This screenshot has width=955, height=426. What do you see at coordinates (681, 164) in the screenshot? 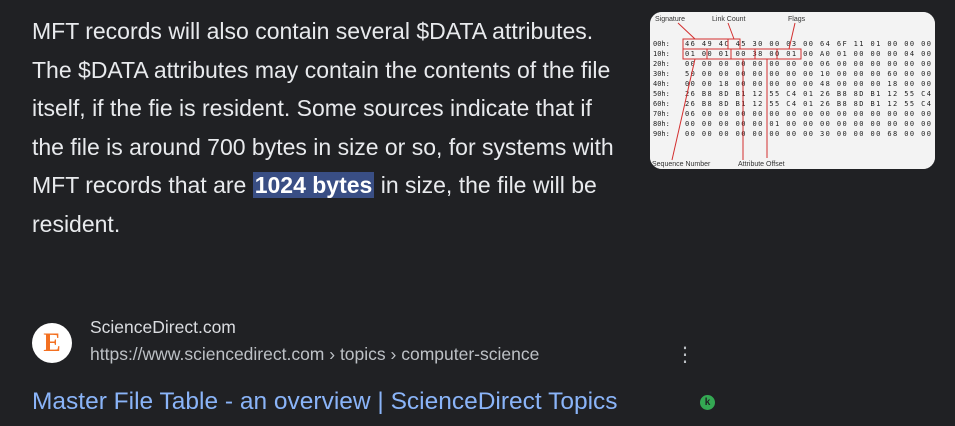
I see `label-sequence-number: Sequence Number` at bounding box center [681, 164].